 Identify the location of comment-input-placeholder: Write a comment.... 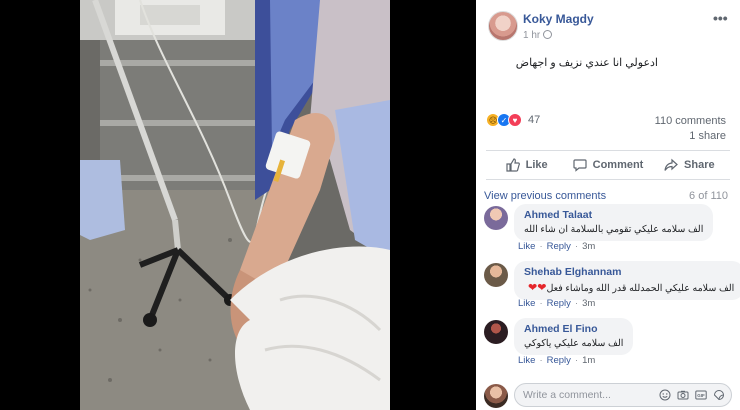
(567, 395).